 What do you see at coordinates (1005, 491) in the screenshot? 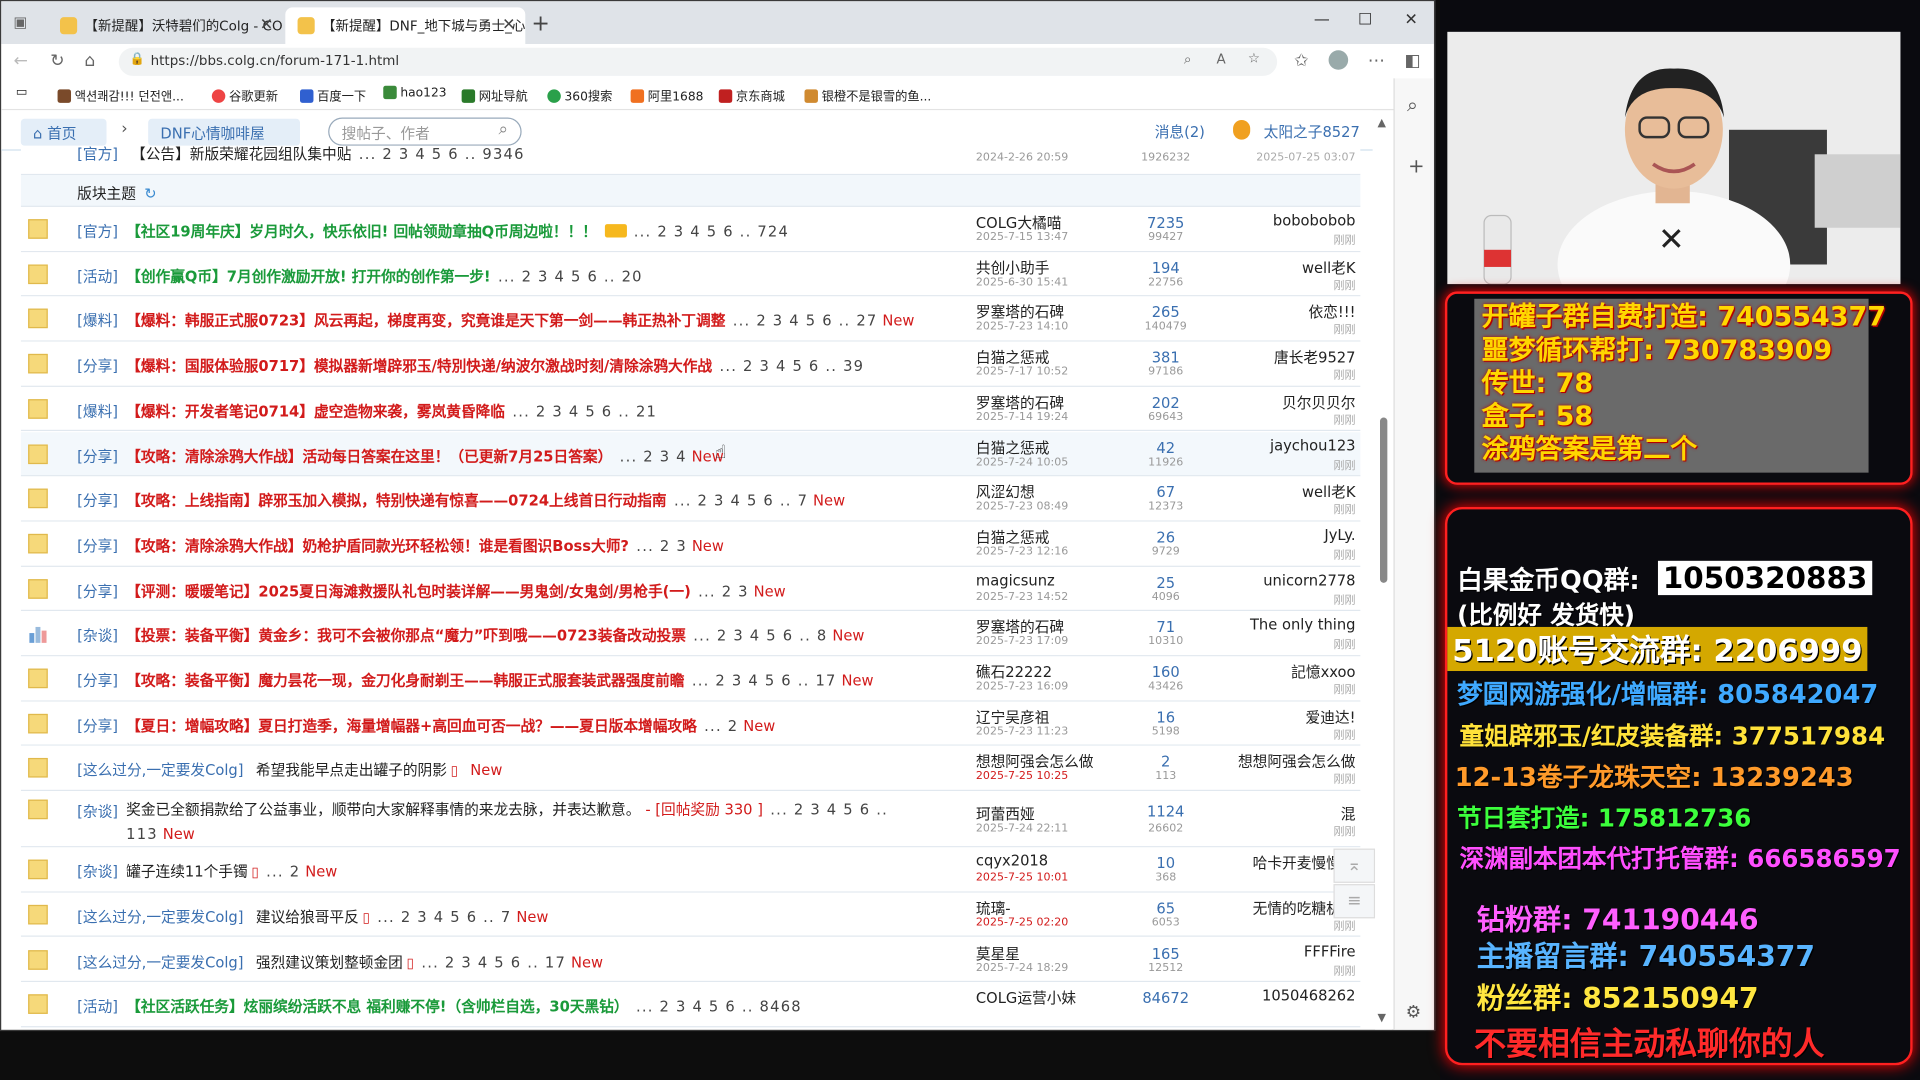
I see `thread-author: 风涩幻想` at bounding box center [1005, 491].